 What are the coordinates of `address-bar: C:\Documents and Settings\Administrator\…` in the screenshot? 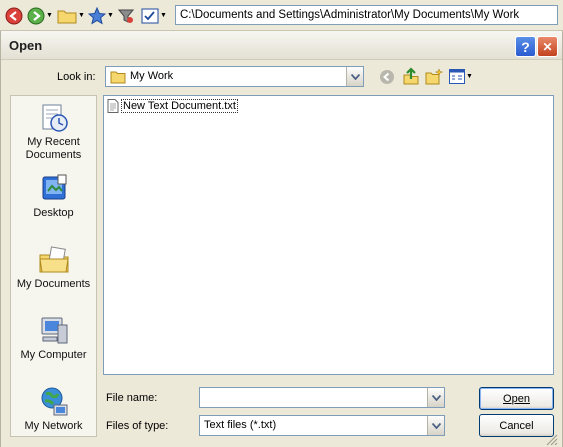 It's located at (366, 15).